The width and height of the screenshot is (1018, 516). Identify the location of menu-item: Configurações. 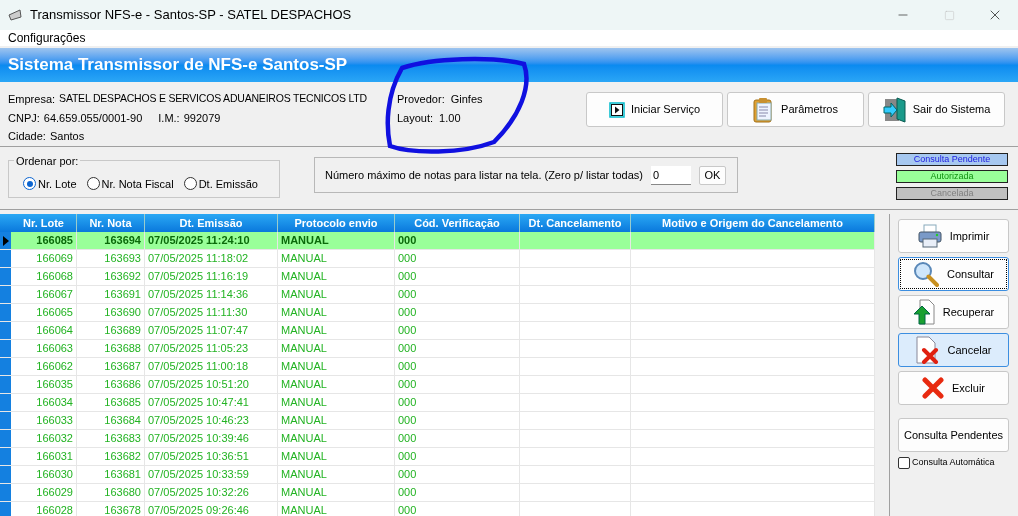
(47, 38).